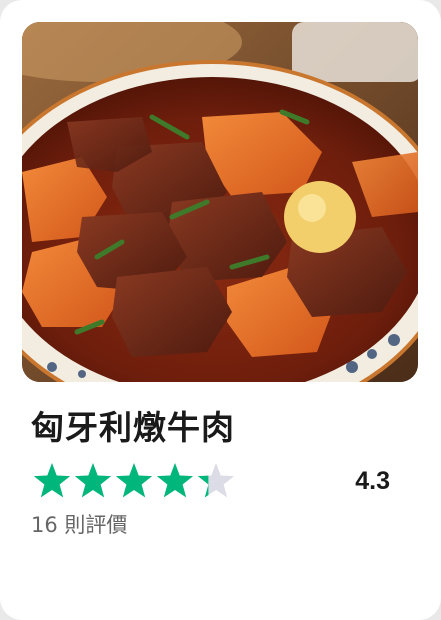 The image size is (441, 620). Describe the element at coordinates (79, 525) in the screenshot. I see `review-count: 16 則評價` at that location.